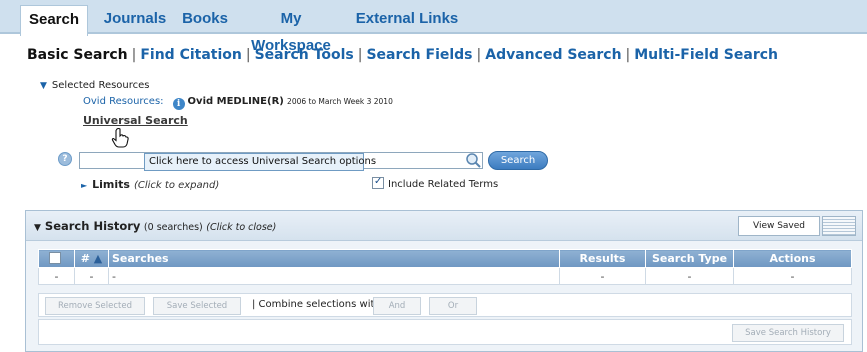  I want to click on save-search-history-button: Save Search History, so click(788, 333).